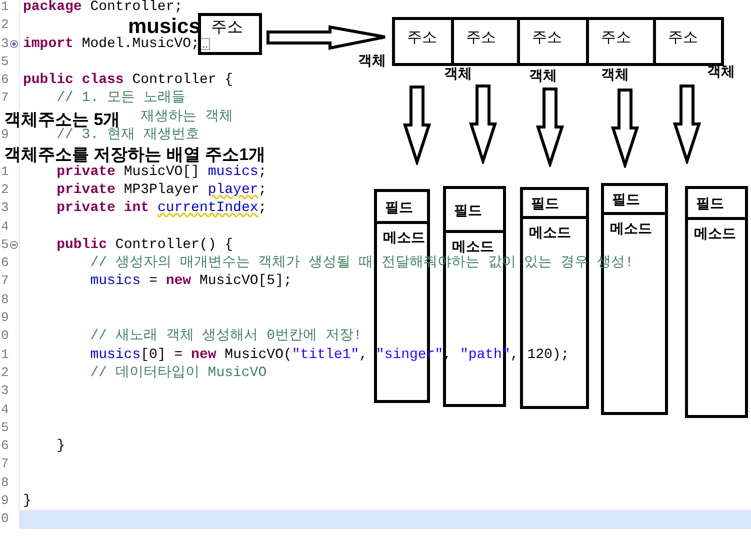  What do you see at coordinates (128, 135) in the screenshot?
I see `code-line: // 3. 현재 재생번호` at bounding box center [128, 135].